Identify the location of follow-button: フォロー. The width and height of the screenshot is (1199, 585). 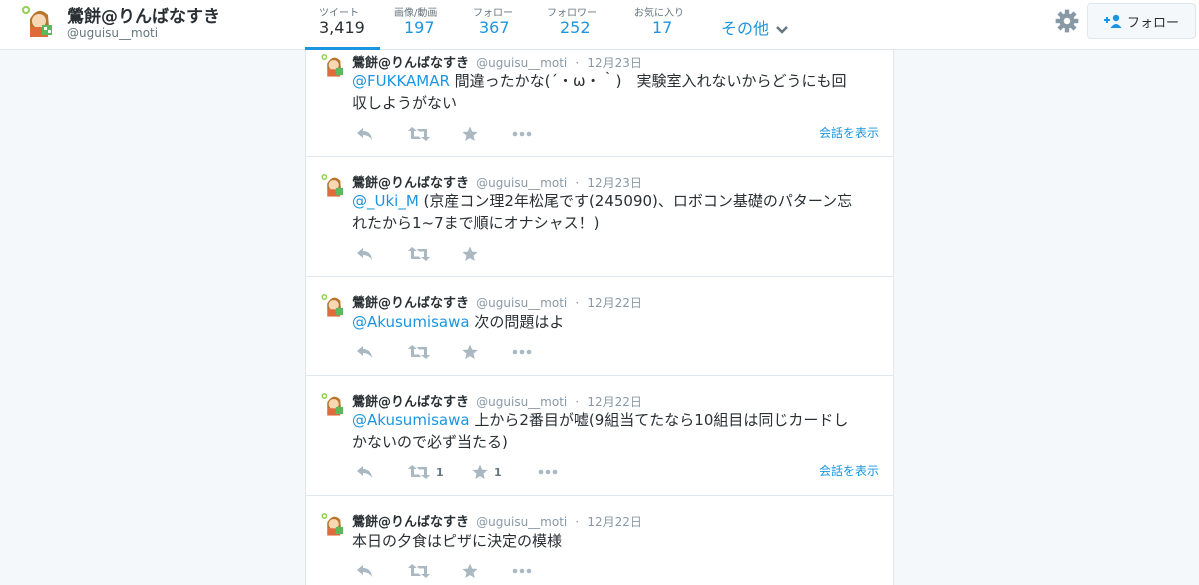
(1141, 21).